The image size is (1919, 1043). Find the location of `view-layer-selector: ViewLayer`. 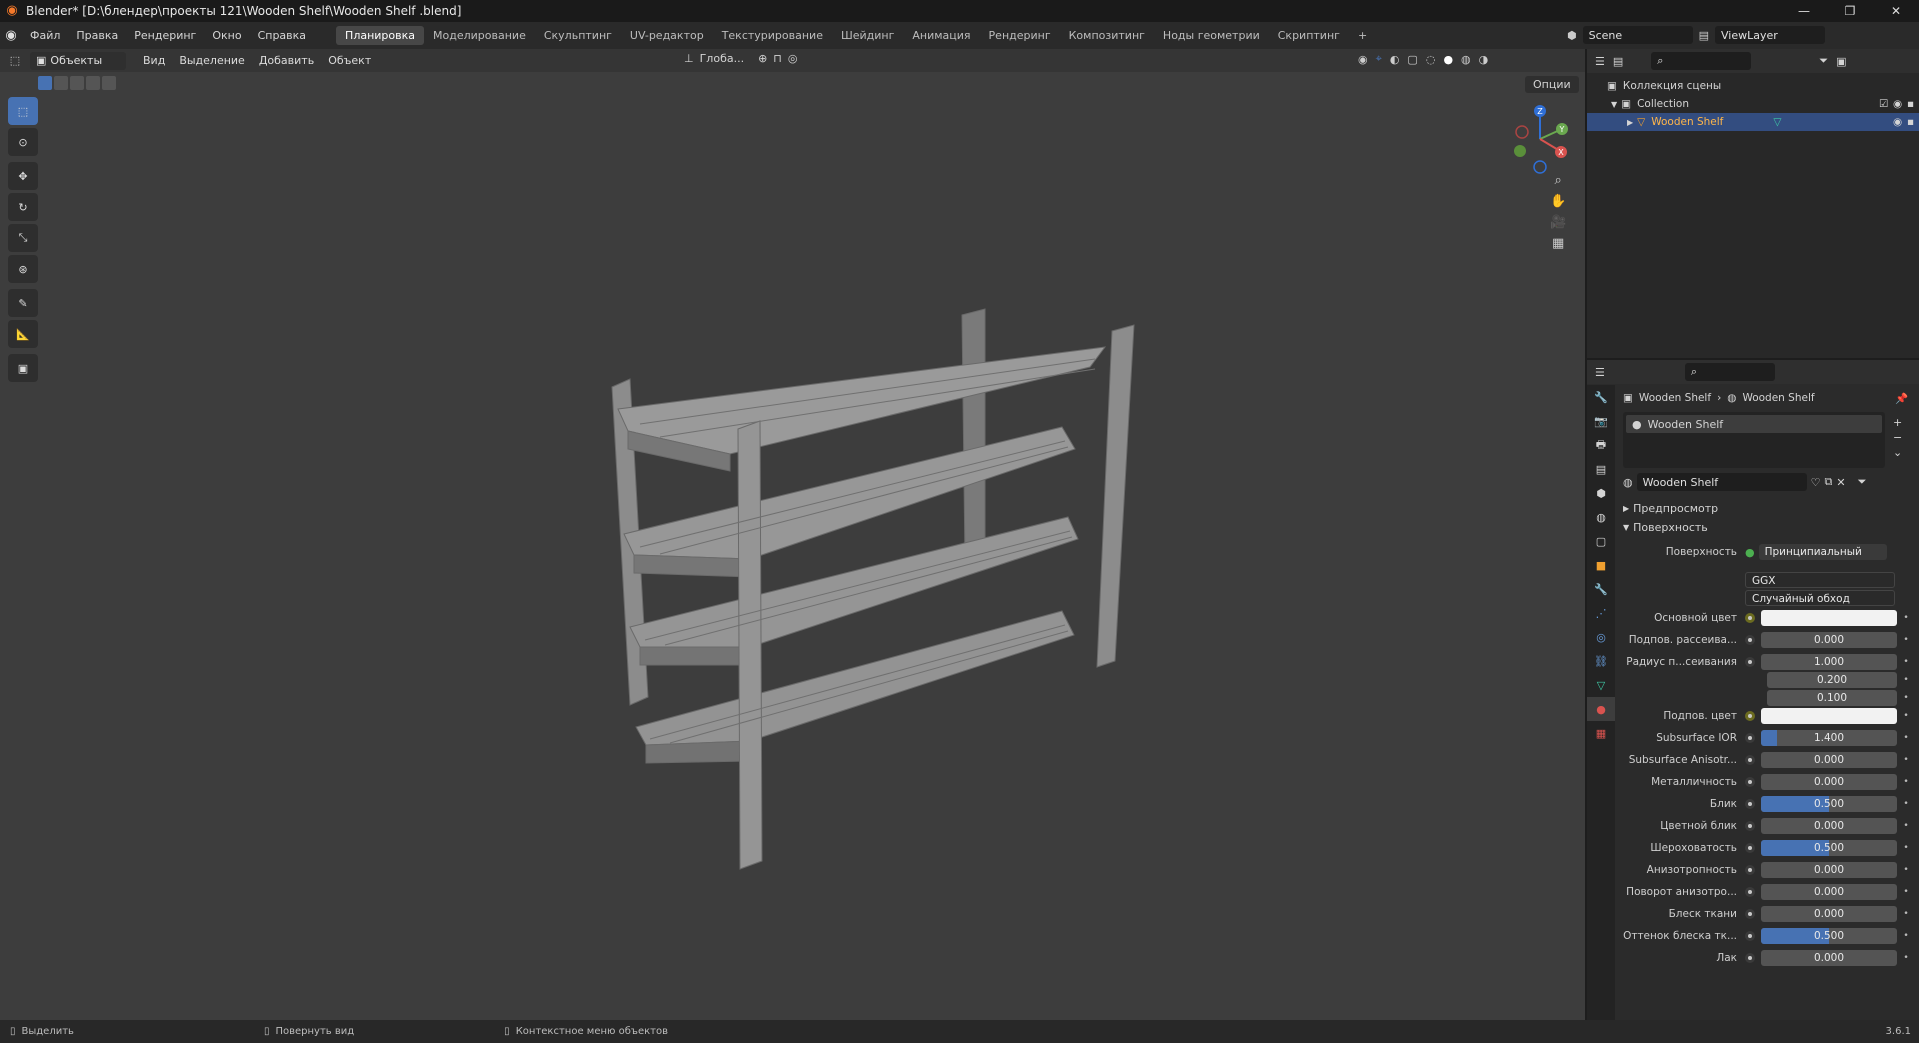

view-layer-selector: ViewLayer is located at coordinates (1770, 35).